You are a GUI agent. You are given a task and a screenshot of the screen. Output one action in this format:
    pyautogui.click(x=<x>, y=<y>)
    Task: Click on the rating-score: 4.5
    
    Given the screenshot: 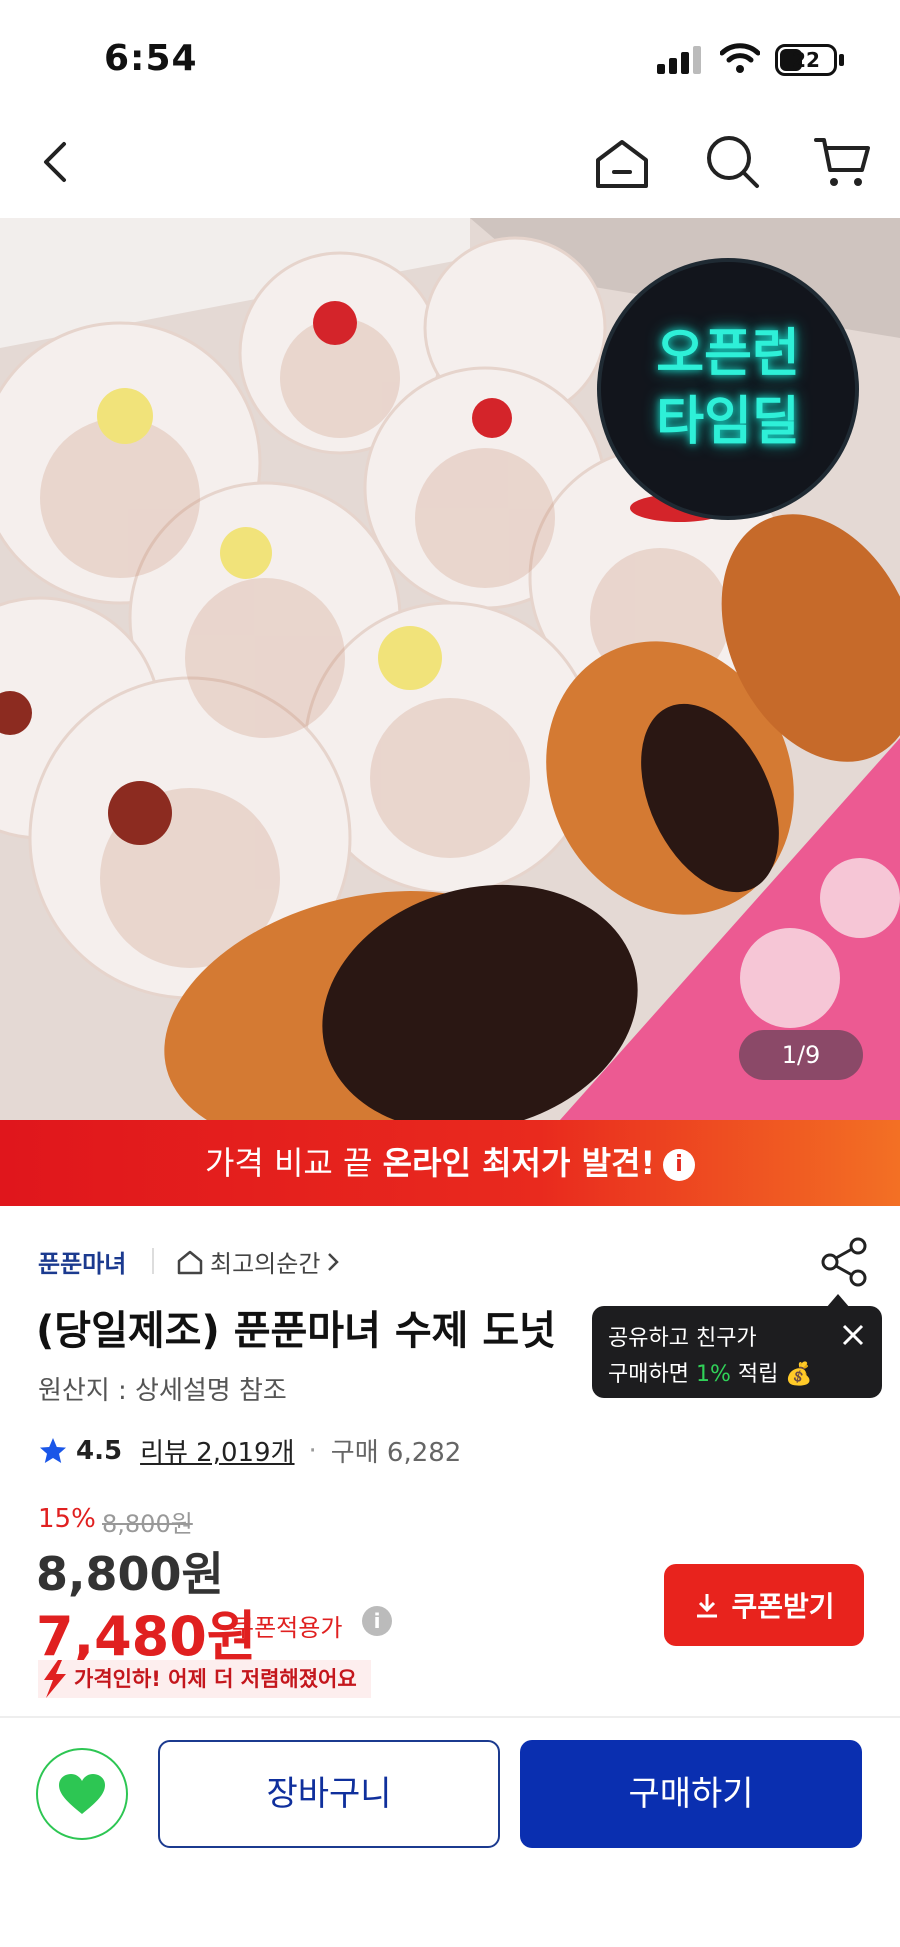 What is the action you would take?
    pyautogui.click(x=99, y=1450)
    